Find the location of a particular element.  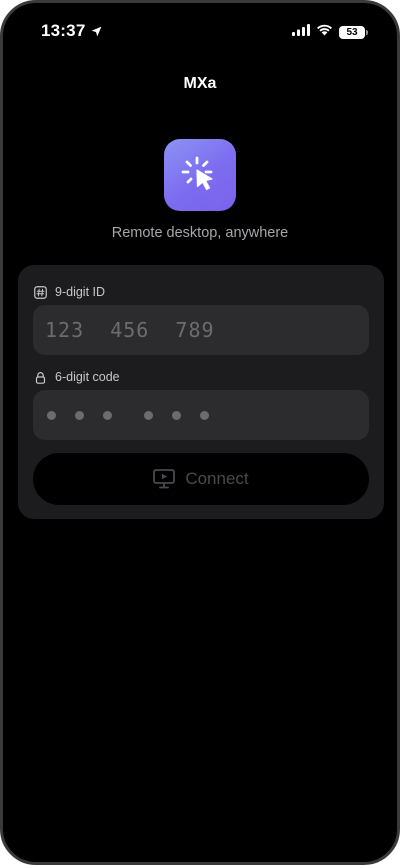

connect-button: Connect is located at coordinates (201, 479).